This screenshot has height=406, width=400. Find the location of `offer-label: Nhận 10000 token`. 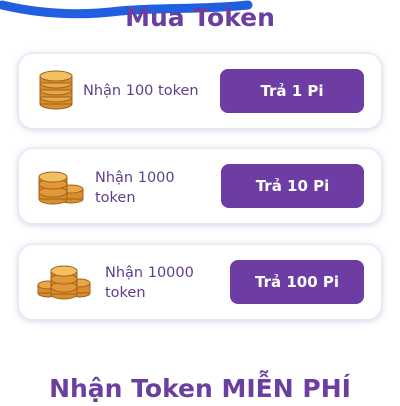

offer-label: Nhận 10000 token is located at coordinates (149, 283).